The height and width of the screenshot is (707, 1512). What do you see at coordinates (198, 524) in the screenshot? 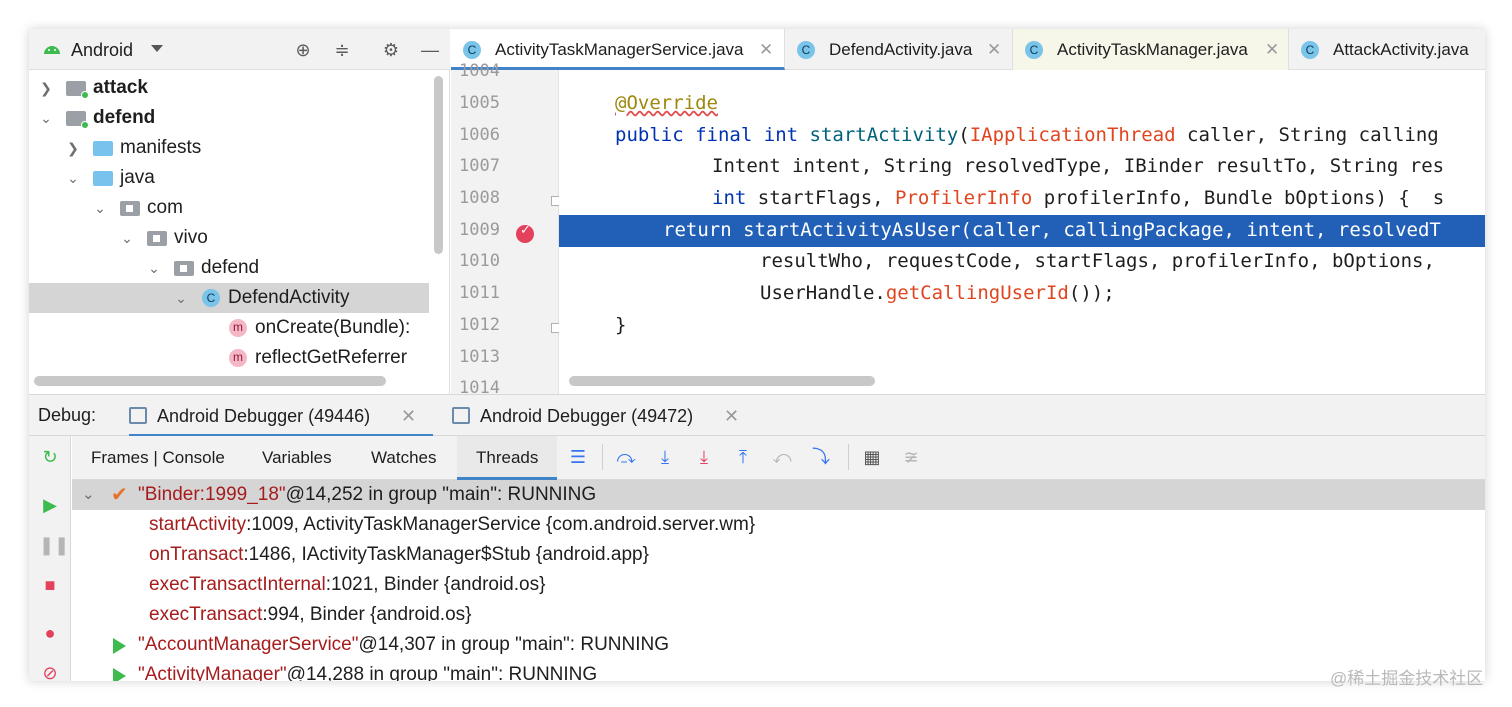
I see `frame-method: startActivity` at bounding box center [198, 524].